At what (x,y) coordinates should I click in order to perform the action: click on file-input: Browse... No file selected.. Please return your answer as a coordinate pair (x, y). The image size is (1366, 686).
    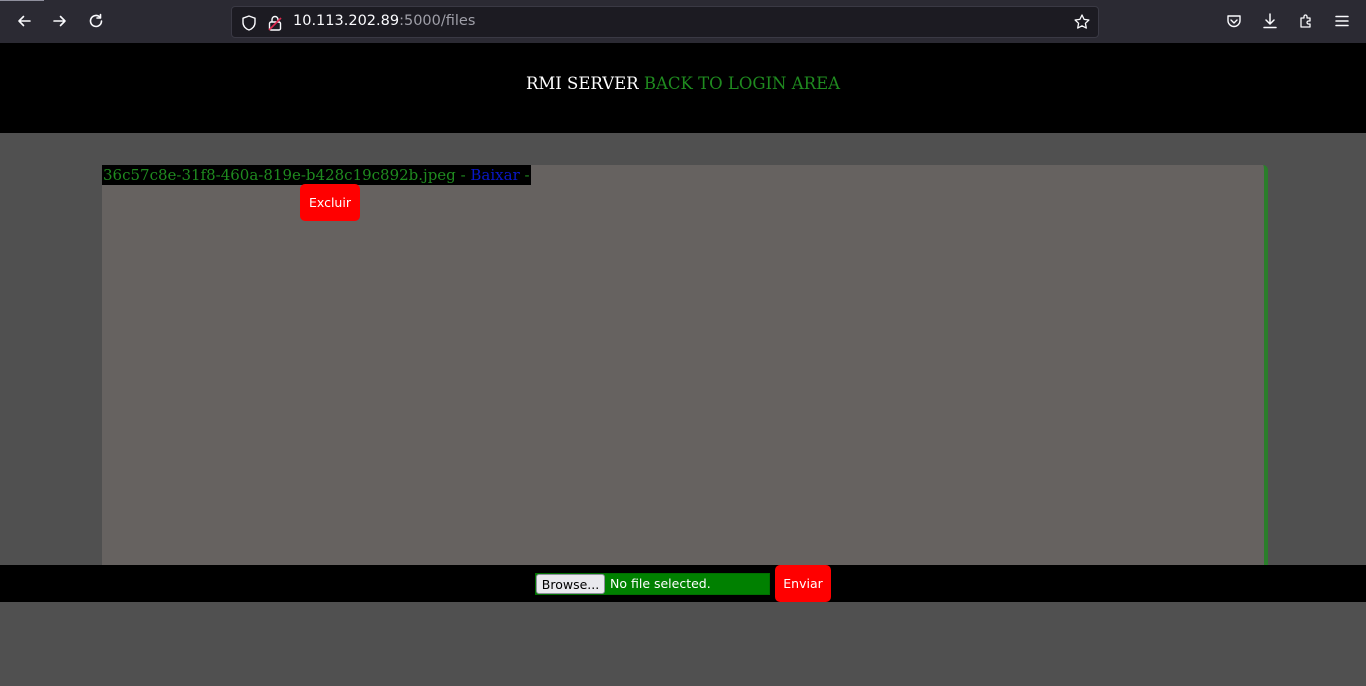
    Looking at the image, I should click on (652, 584).